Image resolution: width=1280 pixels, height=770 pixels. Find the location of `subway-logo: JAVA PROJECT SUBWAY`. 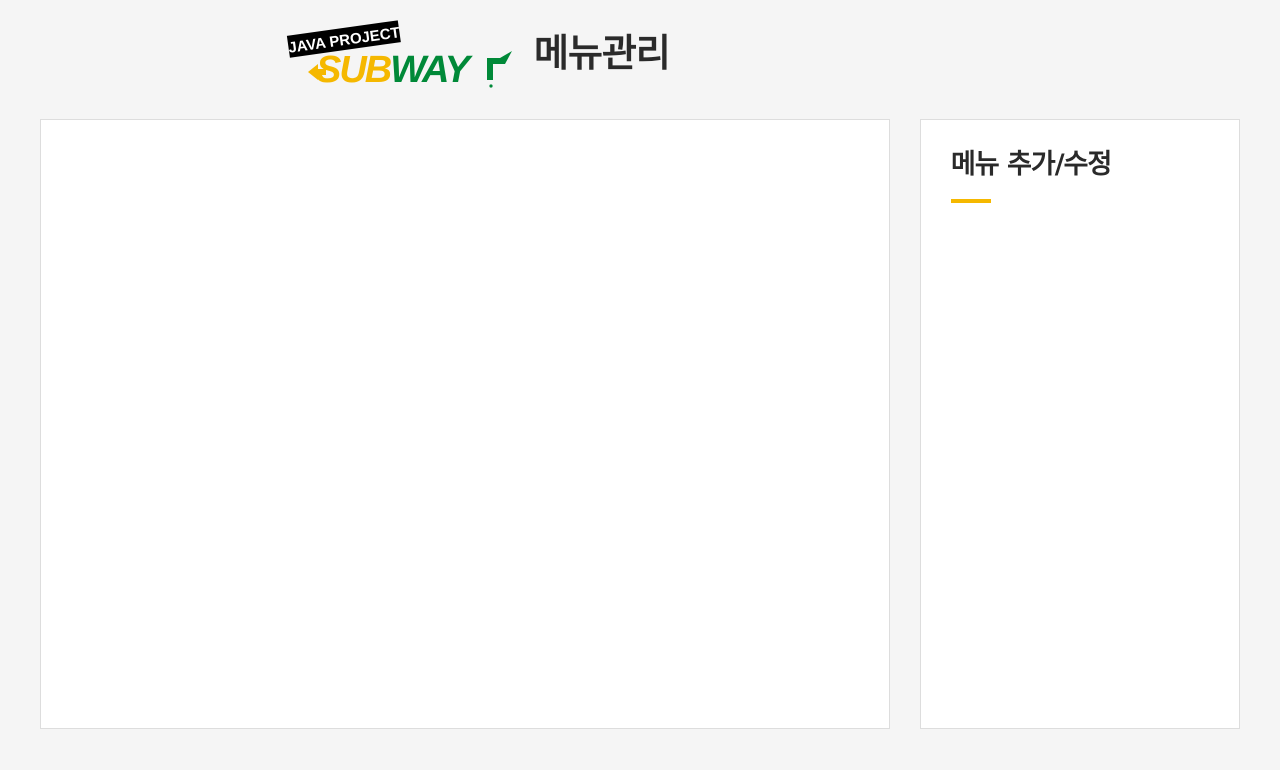

subway-logo: JAVA PROJECT SUBWAY is located at coordinates (400, 55).